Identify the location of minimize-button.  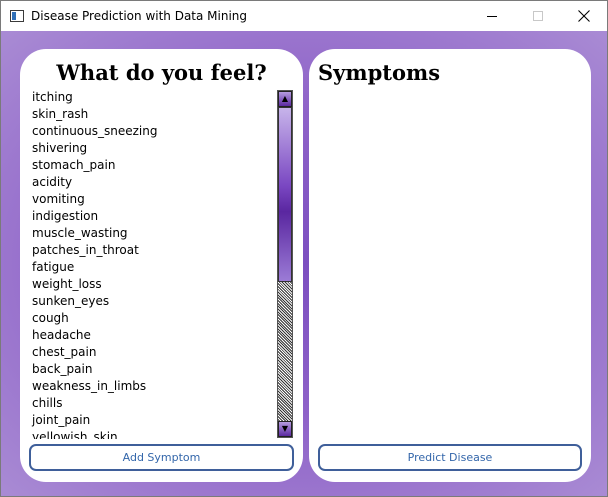
(492, 16).